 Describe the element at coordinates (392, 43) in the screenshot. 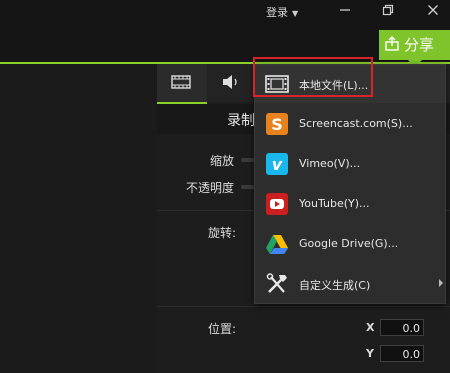

I see `share-upload-icon` at that location.